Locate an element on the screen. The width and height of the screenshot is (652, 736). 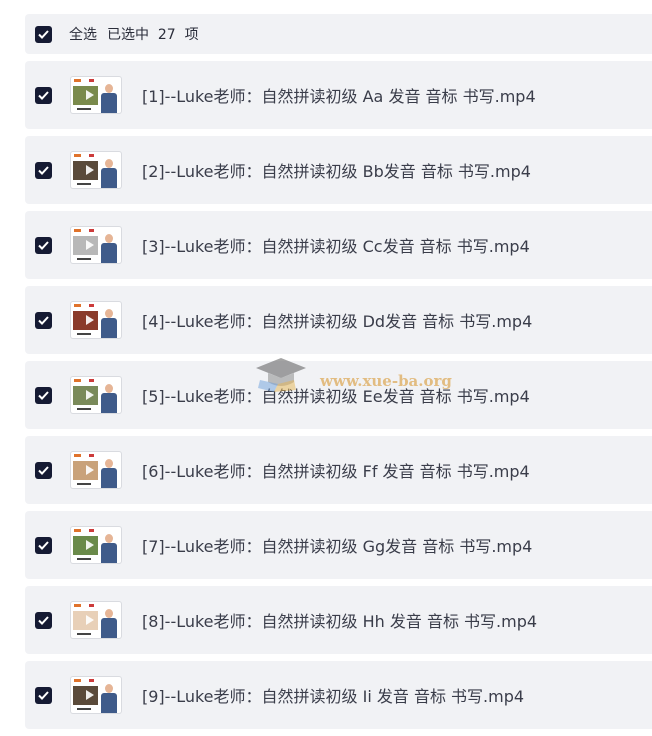
file-row: [2]--Luke老师：自然拼读初级 Bb发音 音标 书写.mp4 is located at coordinates (338, 170).